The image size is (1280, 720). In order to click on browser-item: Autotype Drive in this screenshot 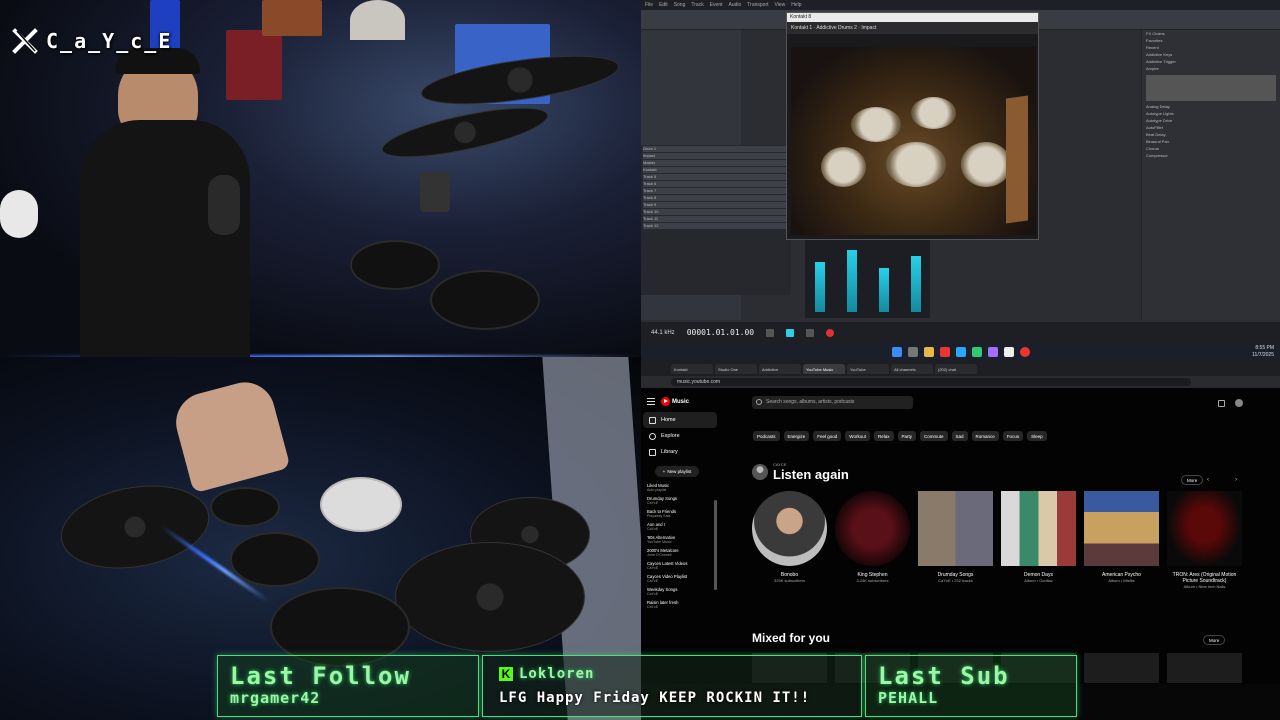, I will do `click(1211, 121)`.